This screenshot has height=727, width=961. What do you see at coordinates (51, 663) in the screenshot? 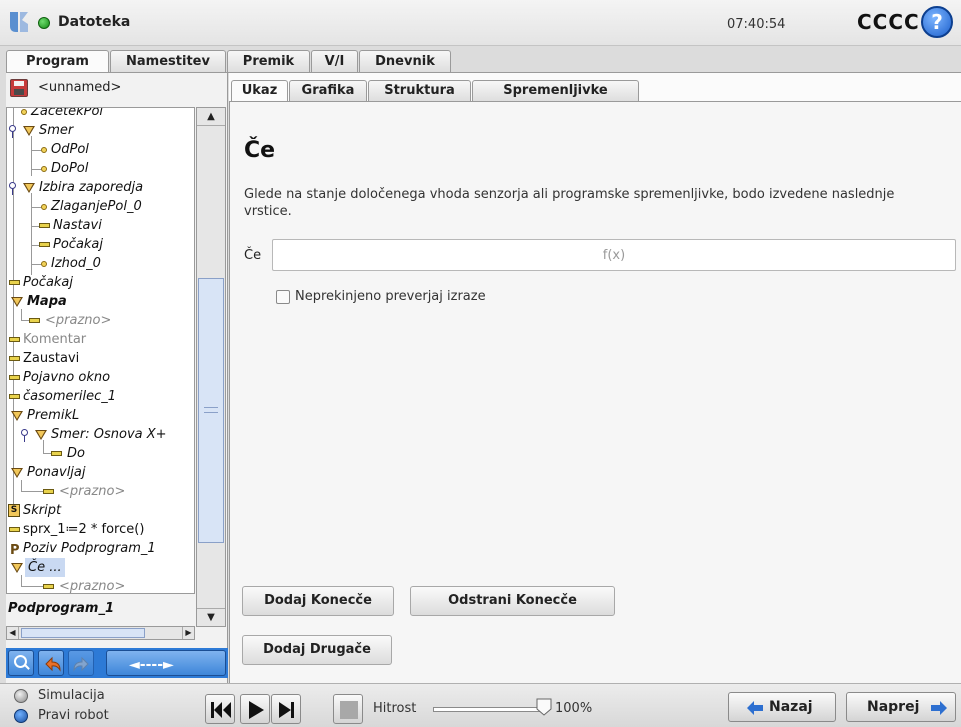
I see `undo-icon` at bounding box center [51, 663].